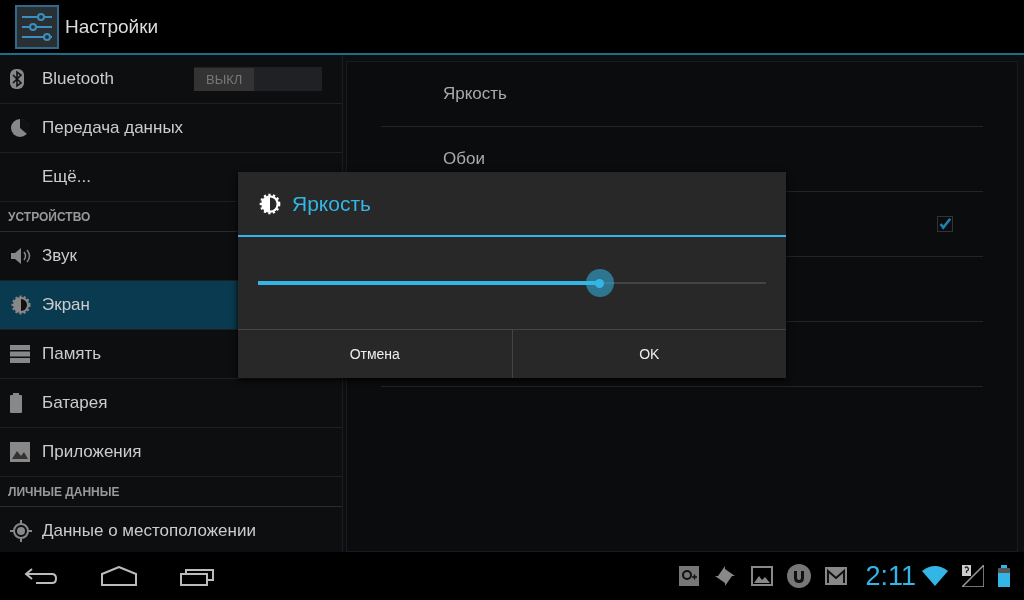 The image size is (1024, 600). Describe the element at coordinates (75, 403) in the screenshot. I see `item-label: Батарея` at that location.